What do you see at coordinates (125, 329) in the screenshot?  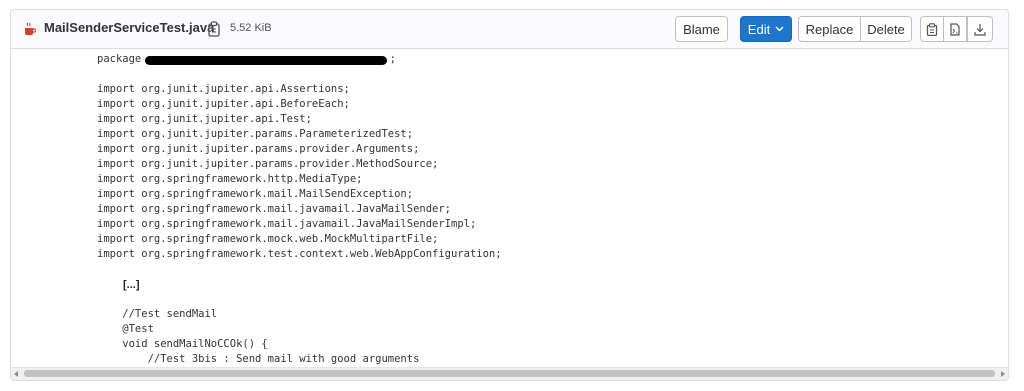 I see `code-line: @Test` at bounding box center [125, 329].